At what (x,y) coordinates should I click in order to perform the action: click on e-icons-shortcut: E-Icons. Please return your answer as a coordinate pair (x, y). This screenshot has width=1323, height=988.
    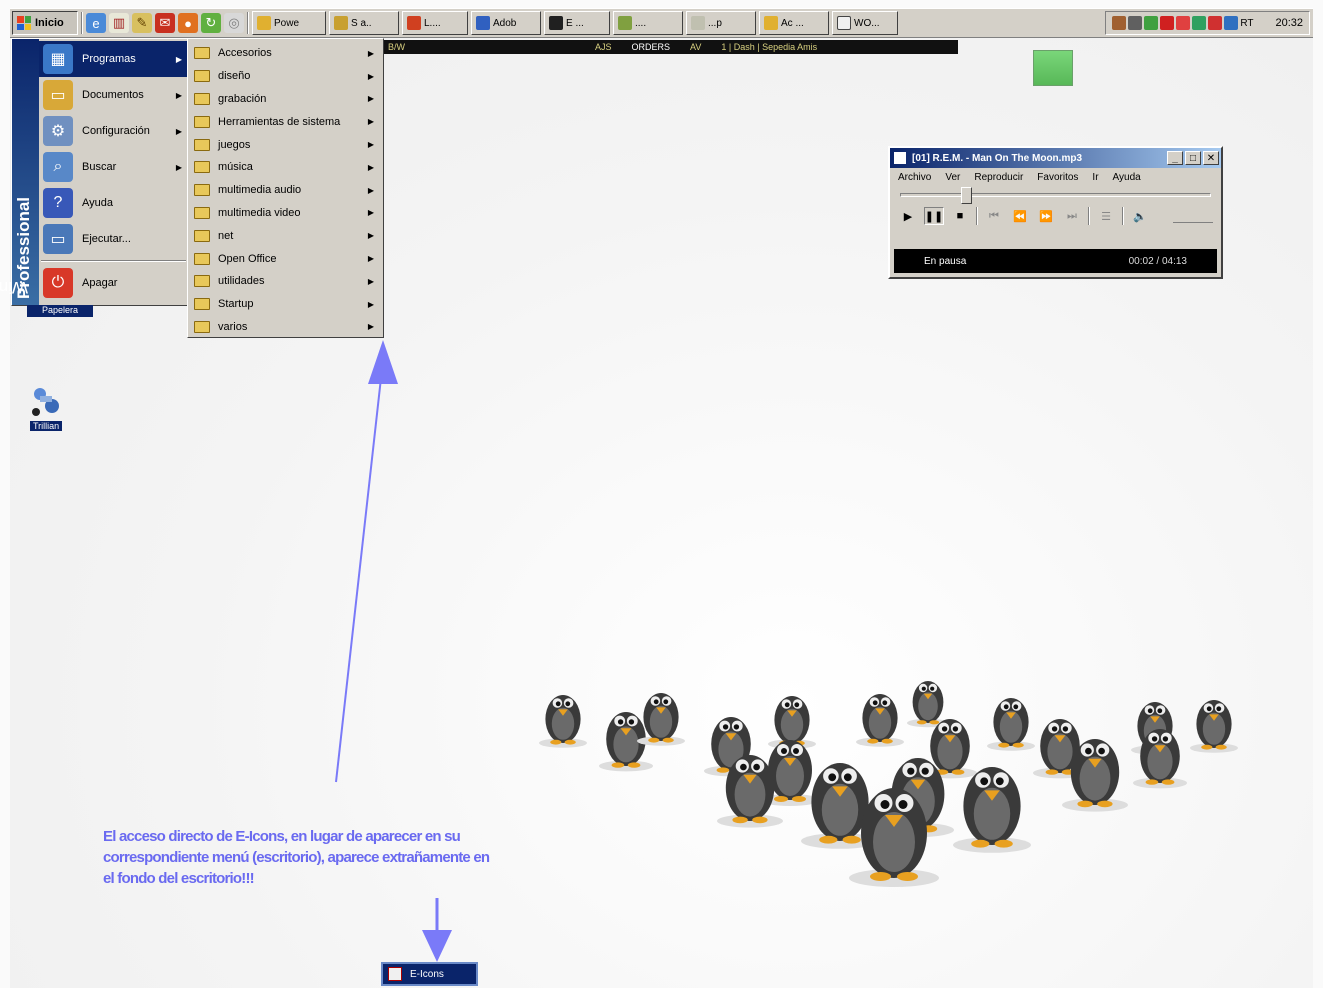
    Looking at the image, I should click on (429, 974).